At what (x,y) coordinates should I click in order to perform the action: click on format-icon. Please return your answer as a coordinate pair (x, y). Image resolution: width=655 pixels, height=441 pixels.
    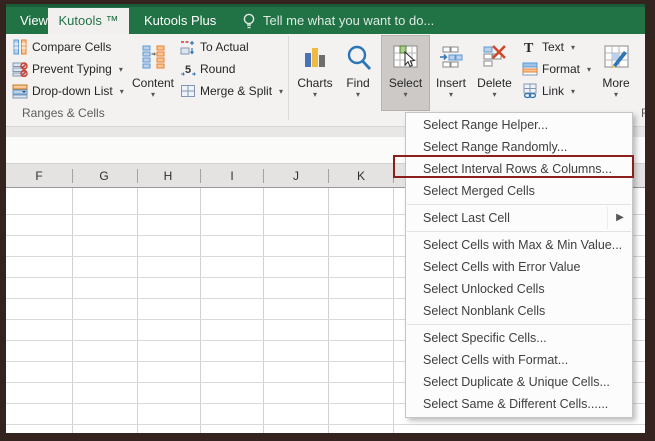
    Looking at the image, I should click on (530, 69).